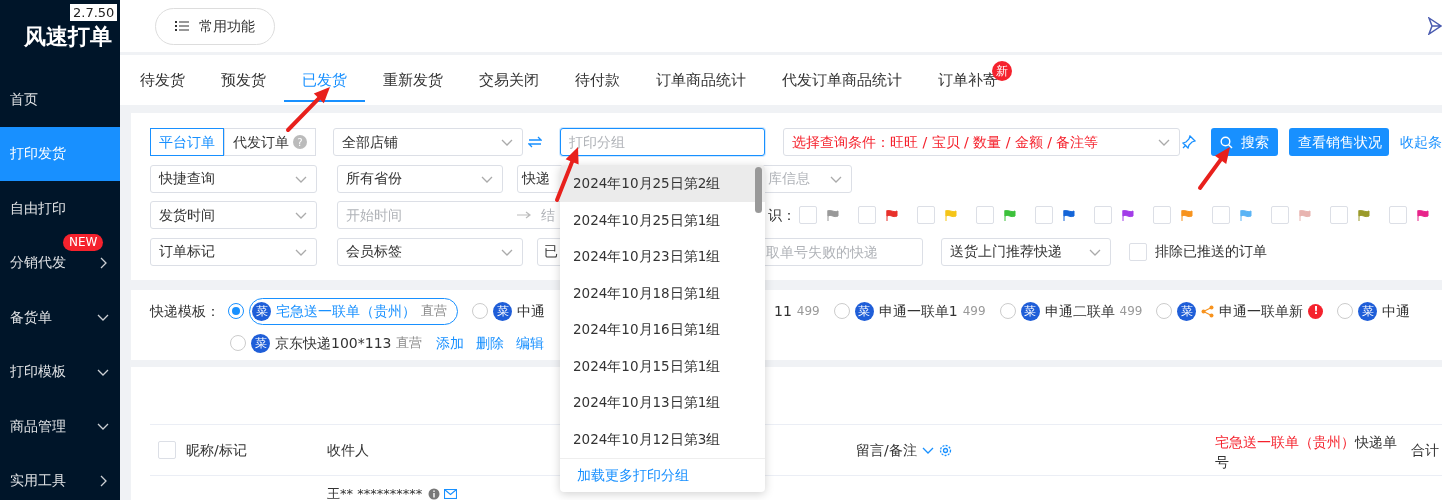  Describe the element at coordinates (94, 12) in the screenshot. I see `version-badge: 2.7.50` at that location.